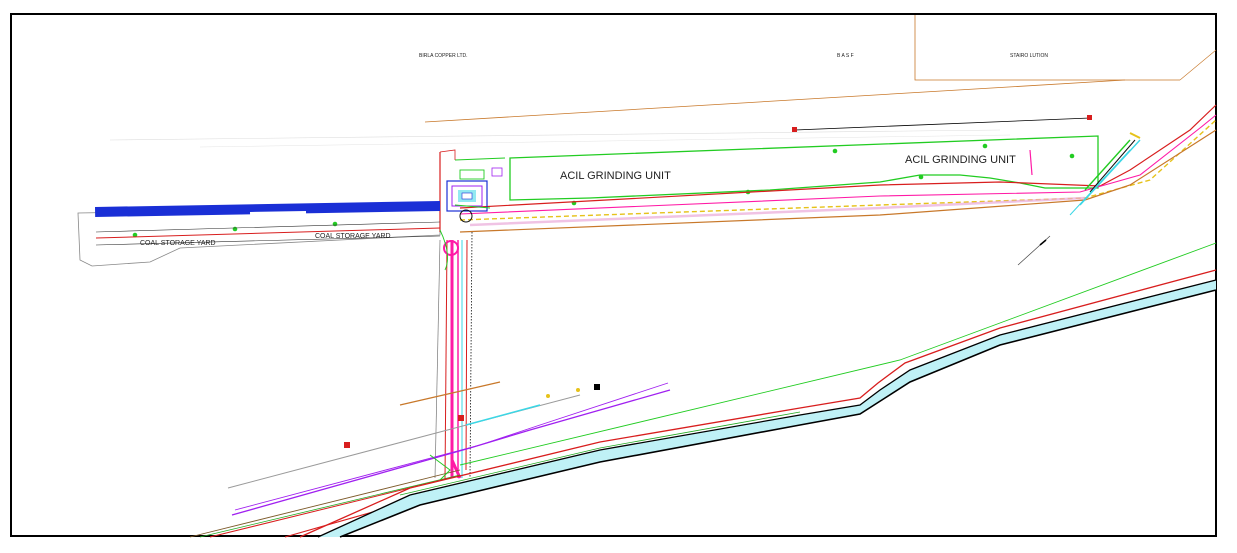 Image resolution: width=1237 pixels, height=553 pixels. Describe the element at coordinates (443, 56) in the screenshot. I see `label-birla-copper: BIRLA COPPER LTD.` at that location.